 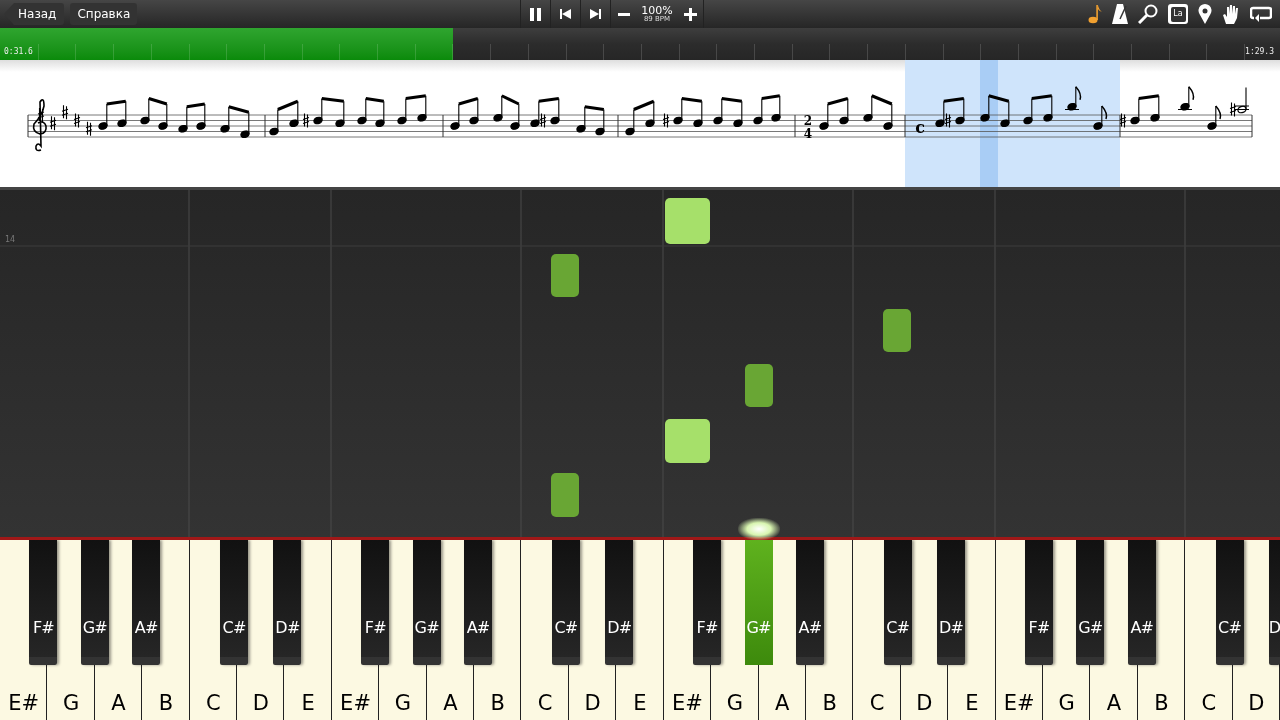 What do you see at coordinates (808, 121) in the screenshot?
I see `time-signature-numerator: 2` at bounding box center [808, 121].